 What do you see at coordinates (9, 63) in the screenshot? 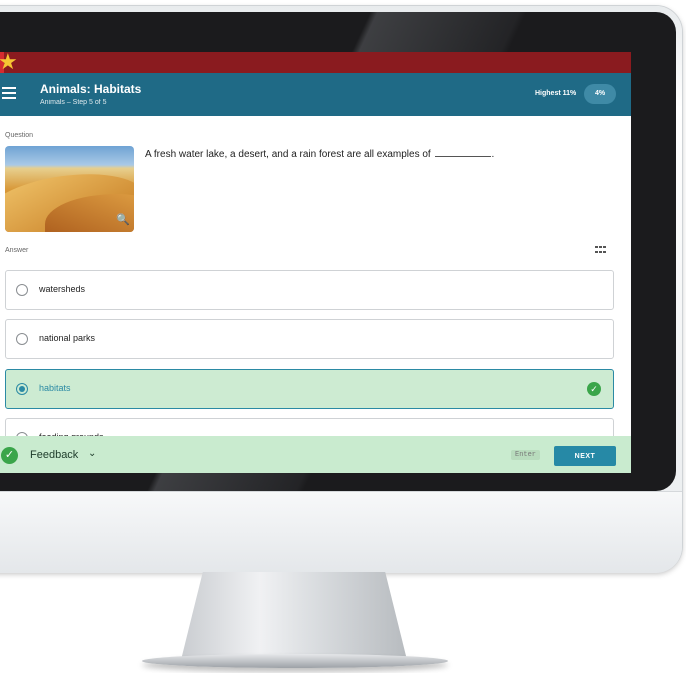
I see `star-icon: ★` at bounding box center [9, 63].